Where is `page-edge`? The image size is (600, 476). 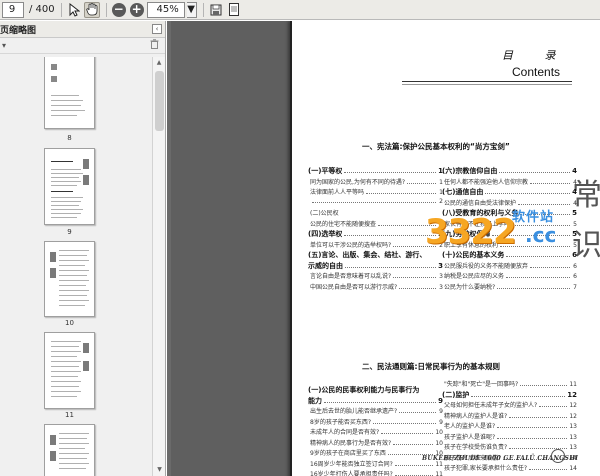 page-edge is located at coordinates (291, 248).